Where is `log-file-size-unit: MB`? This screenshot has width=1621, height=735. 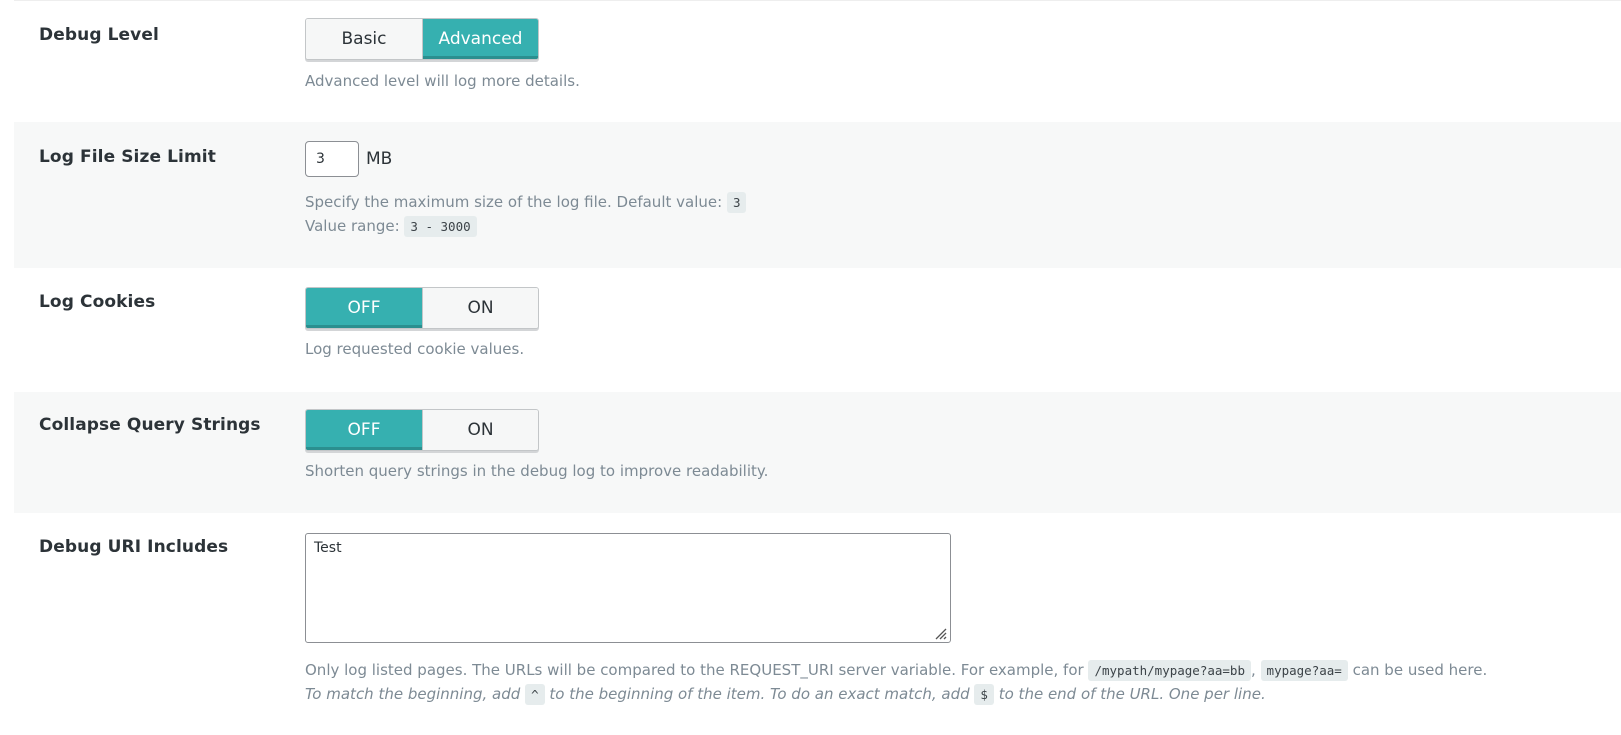 log-file-size-unit: MB is located at coordinates (379, 159).